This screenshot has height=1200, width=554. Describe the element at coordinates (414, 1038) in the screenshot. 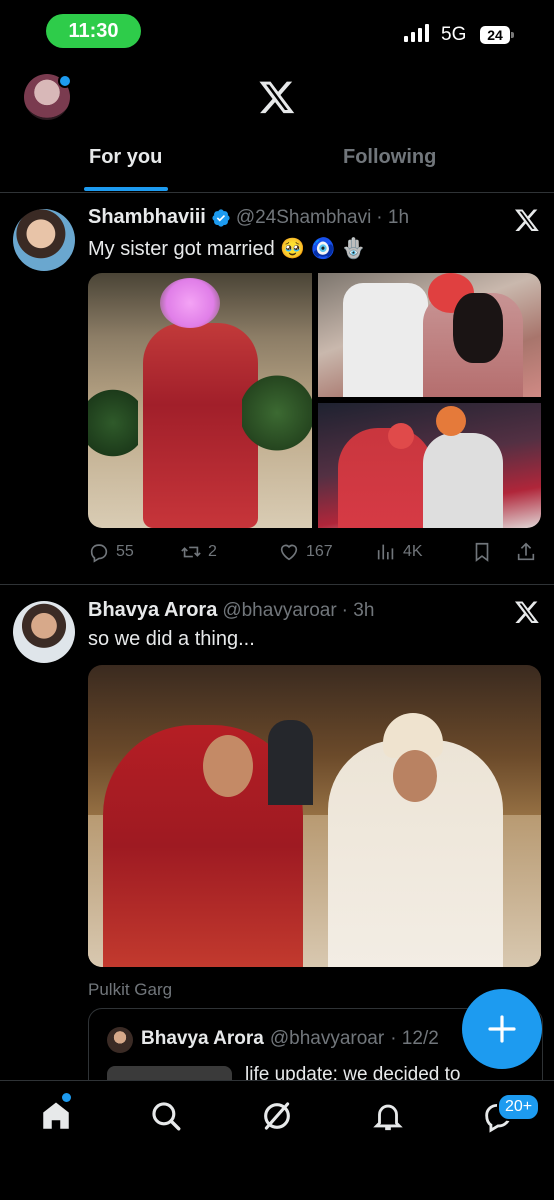

I see `quoted-tweet-time: · 12/2` at that location.